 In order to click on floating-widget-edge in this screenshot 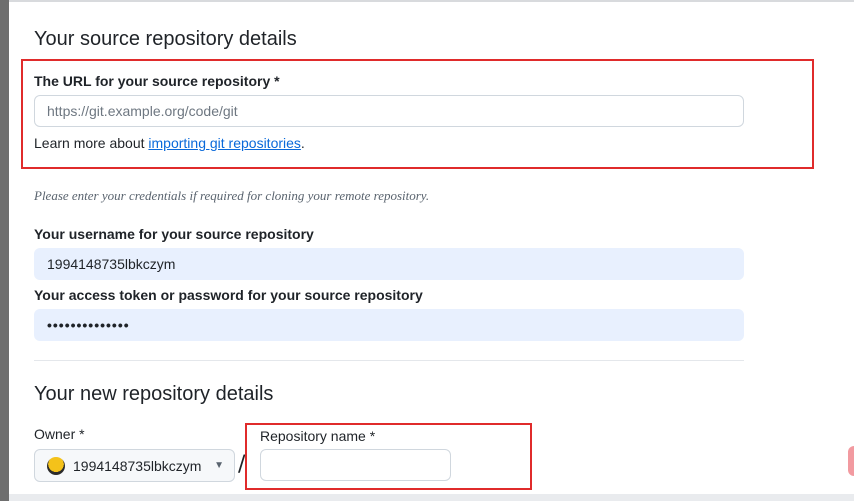, I will do `click(851, 461)`.